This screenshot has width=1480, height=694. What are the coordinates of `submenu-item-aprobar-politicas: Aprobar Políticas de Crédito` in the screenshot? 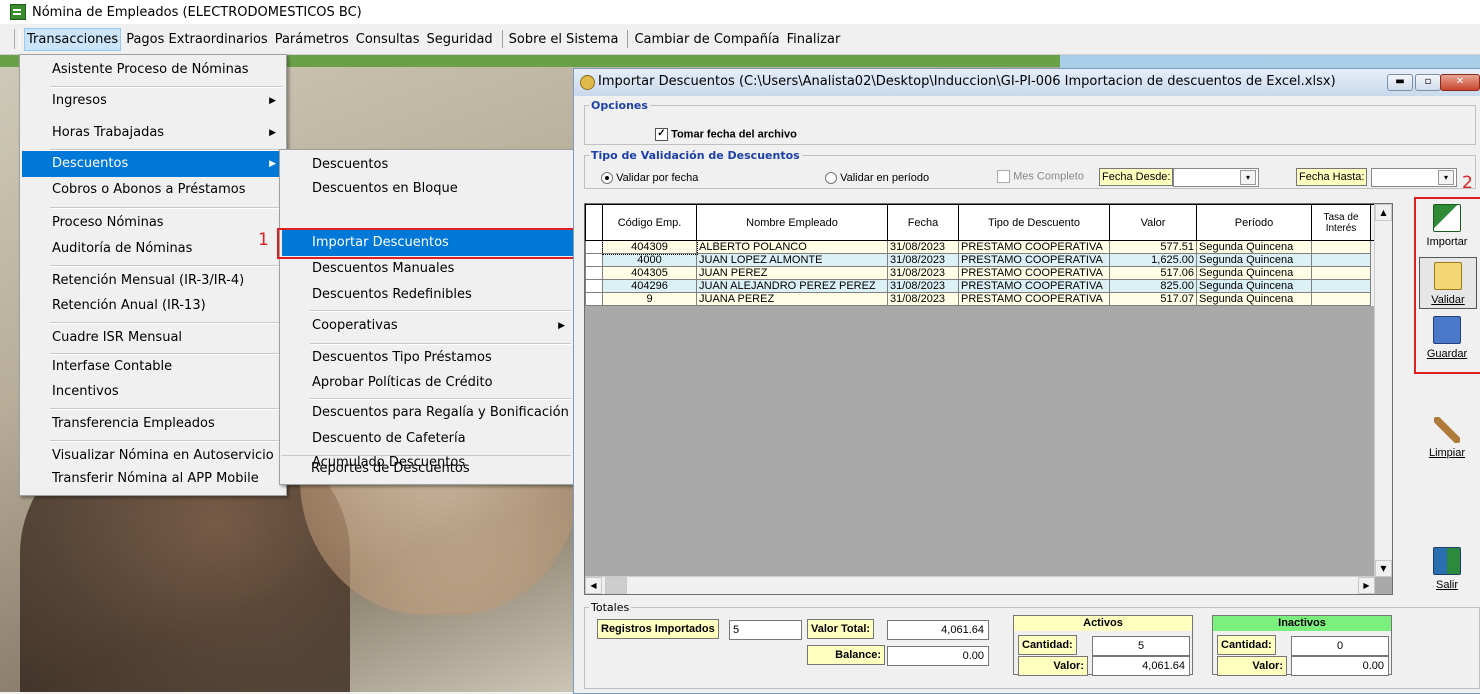 It's located at (427, 383).